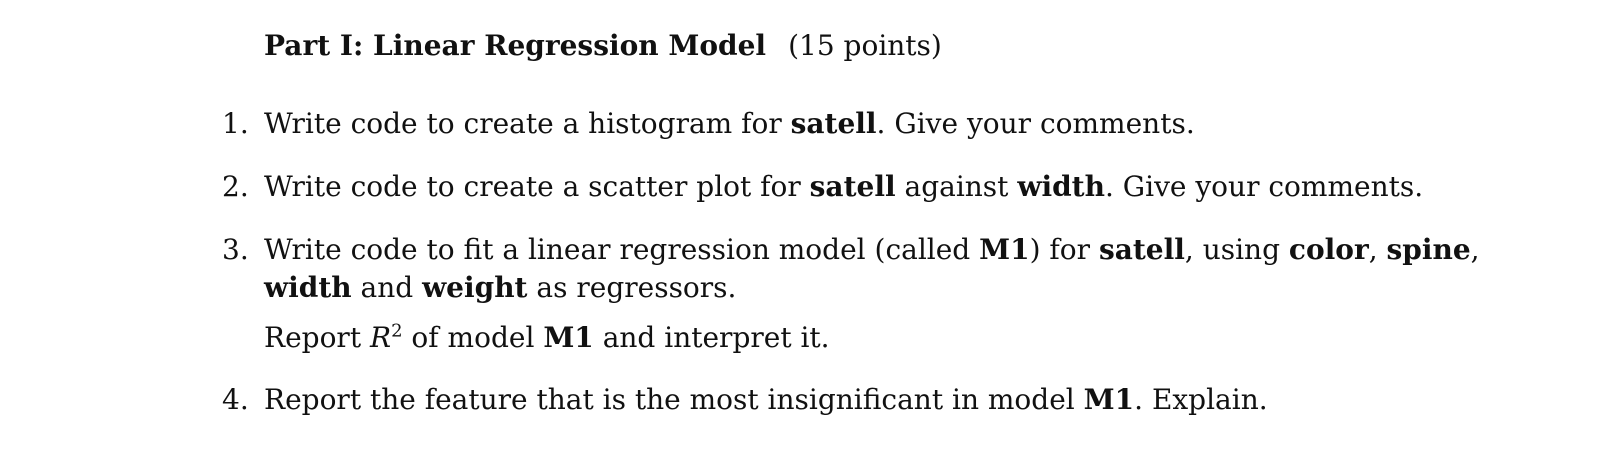 The height and width of the screenshot is (476, 1616). I want to click on question-subparagraph: Report R2 of model M1 and interpret it., so click(868, 338).